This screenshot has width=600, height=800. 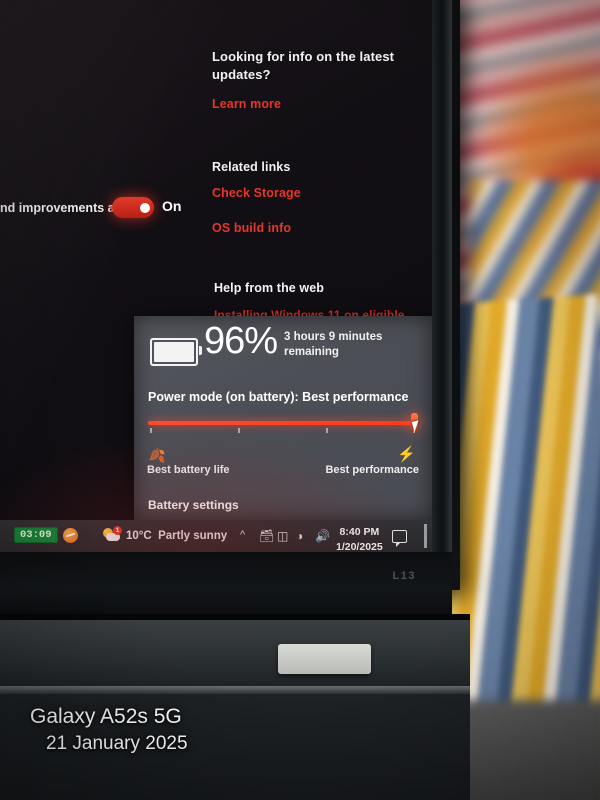 What do you see at coordinates (70, 535) in the screenshot?
I see `timer-app-icon` at bounding box center [70, 535].